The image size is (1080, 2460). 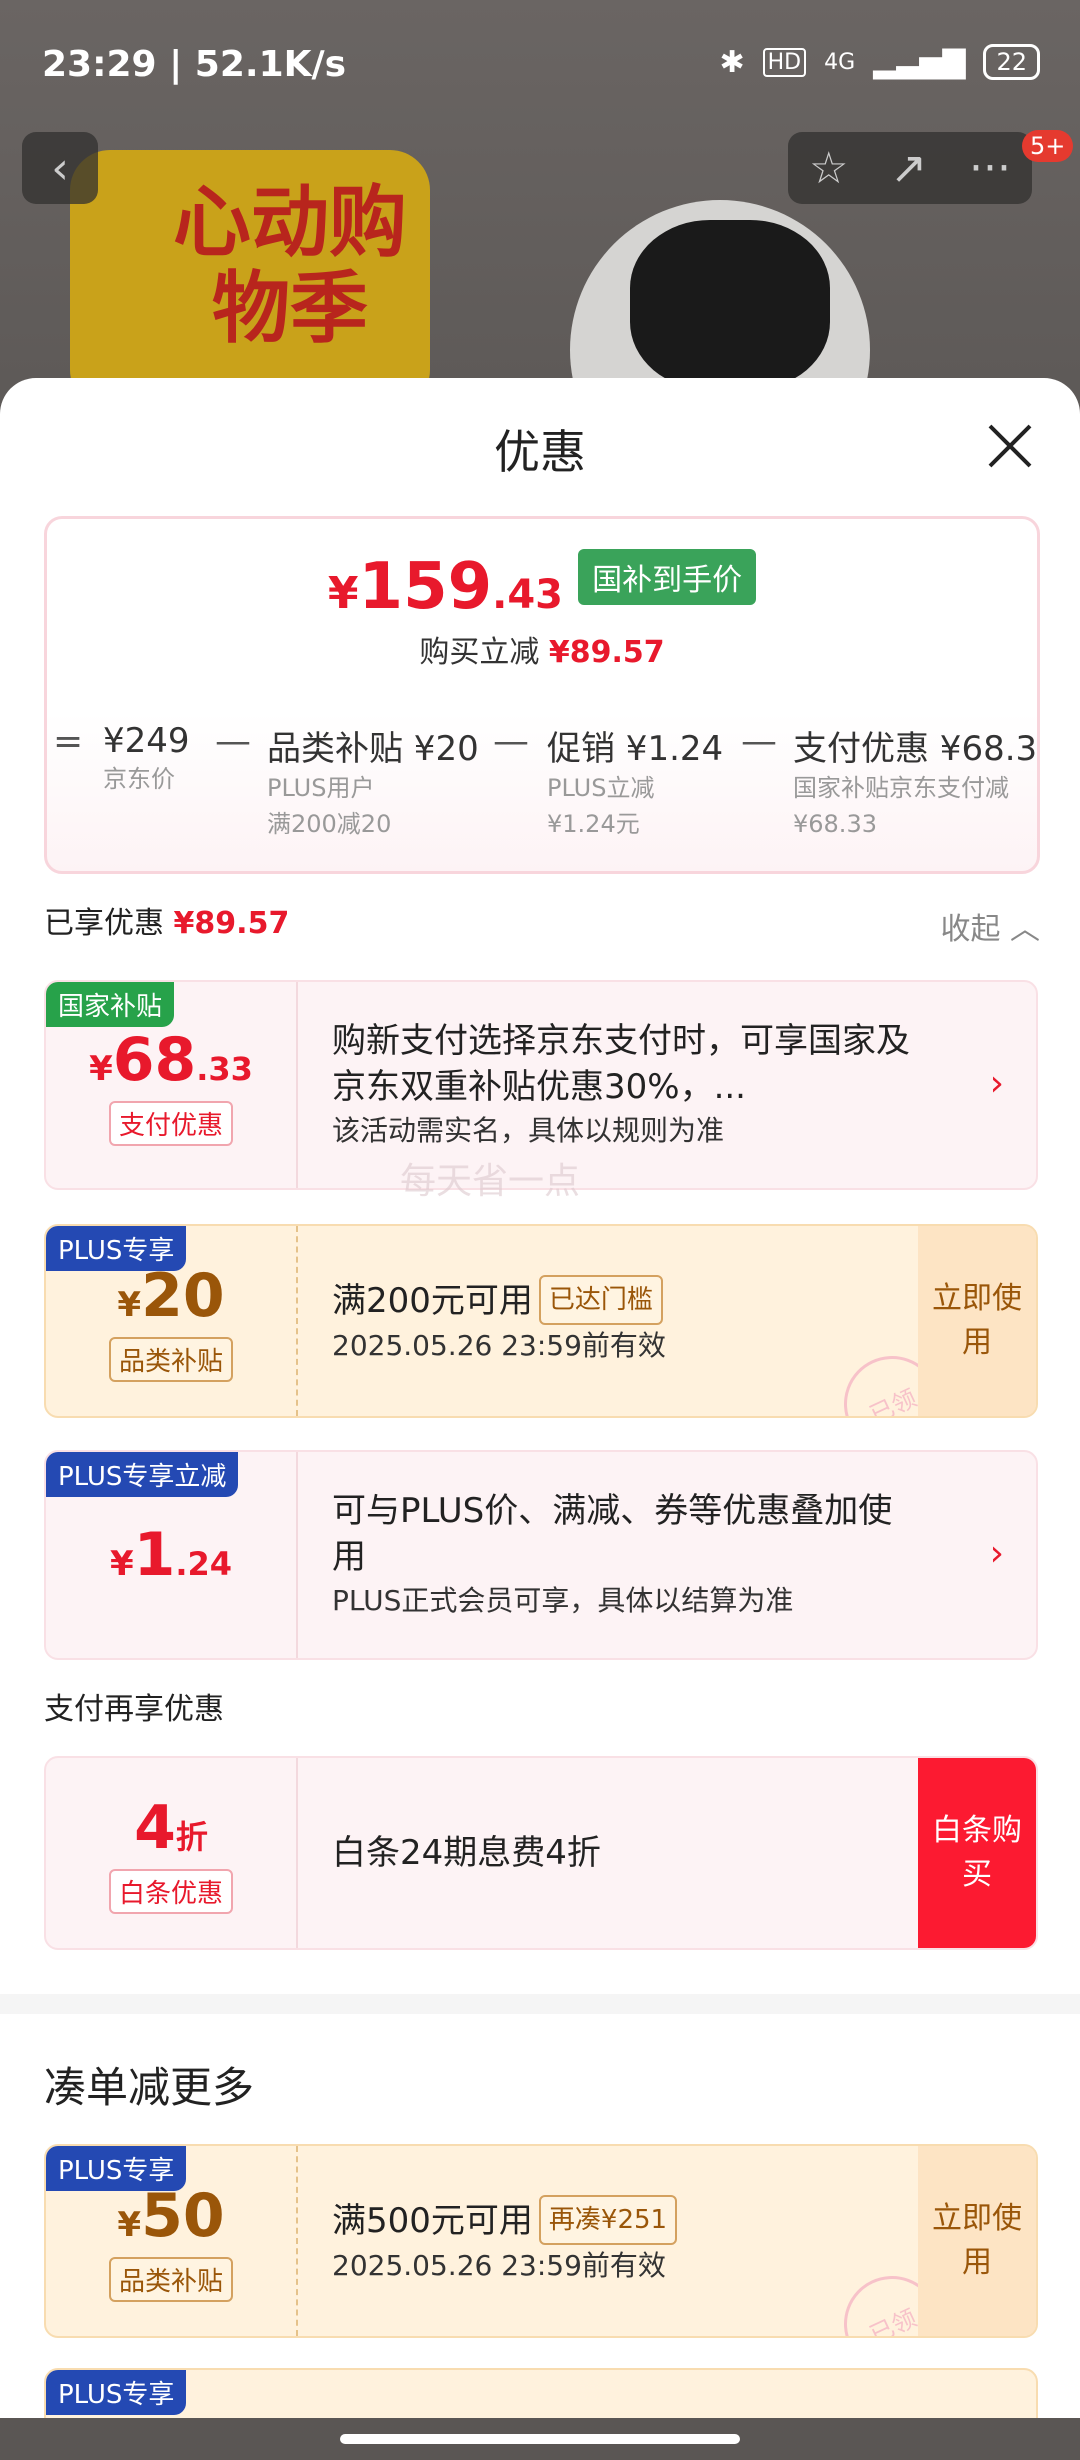 I want to click on amount-integer: 1, so click(x=154, y=1555).